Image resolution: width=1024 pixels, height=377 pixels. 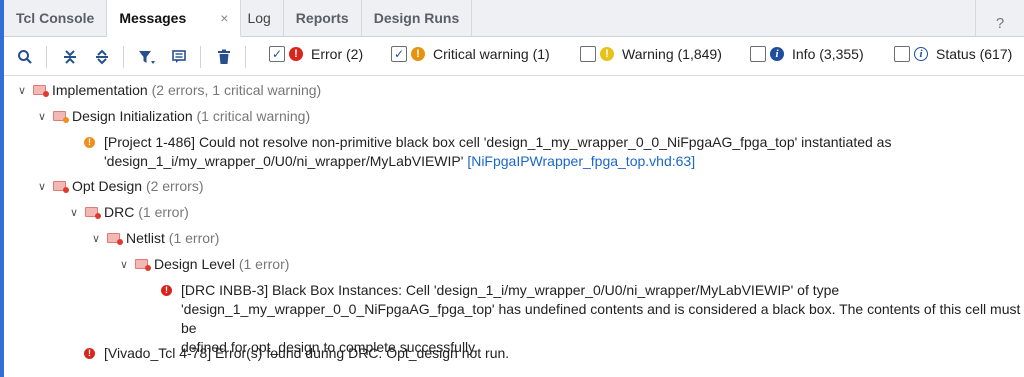 I want to click on delete-icon, so click(x=224, y=57).